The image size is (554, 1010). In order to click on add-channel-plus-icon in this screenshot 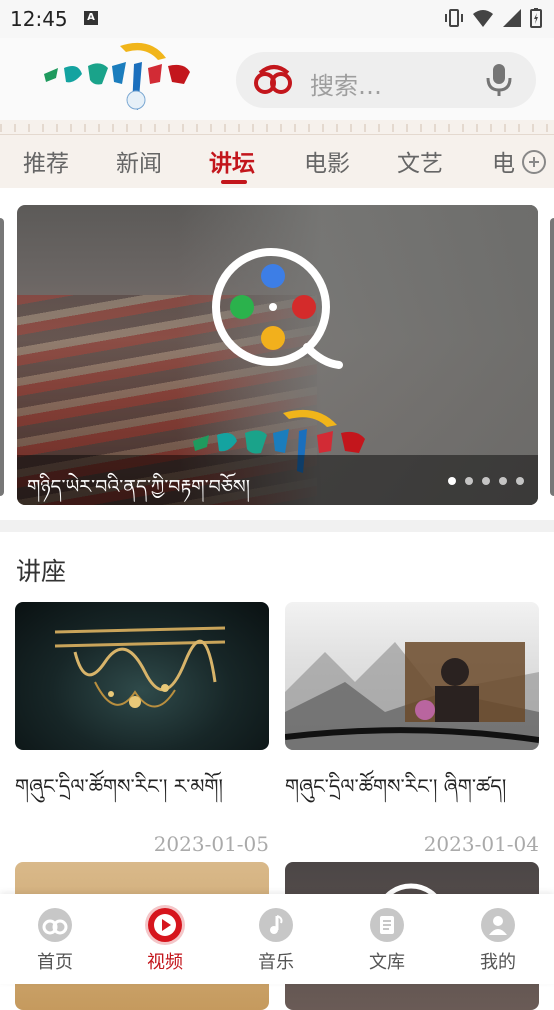, I will do `click(534, 162)`.